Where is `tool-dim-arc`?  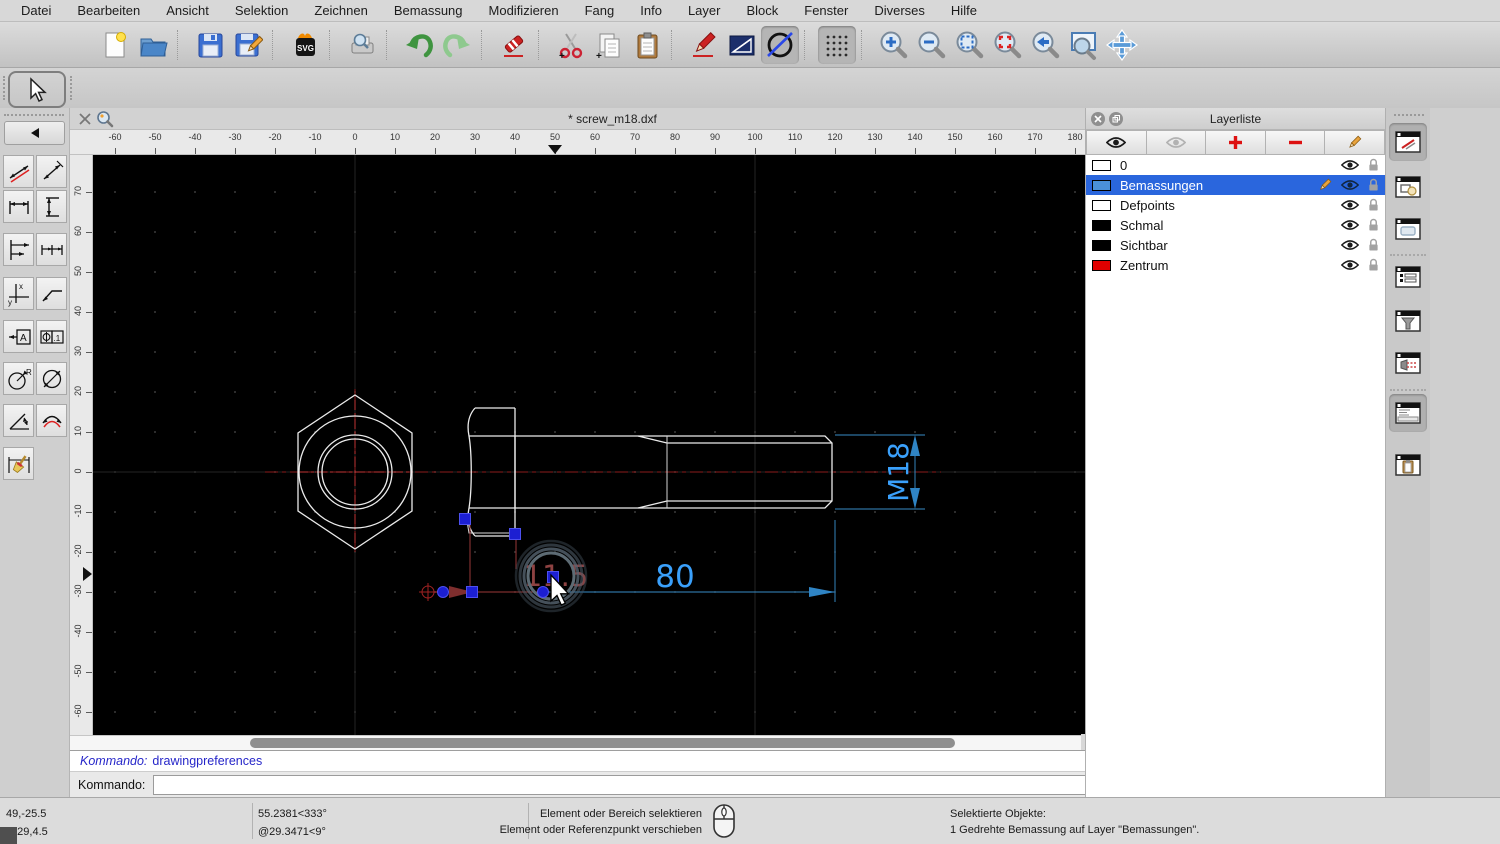
tool-dim-arc is located at coordinates (51, 420).